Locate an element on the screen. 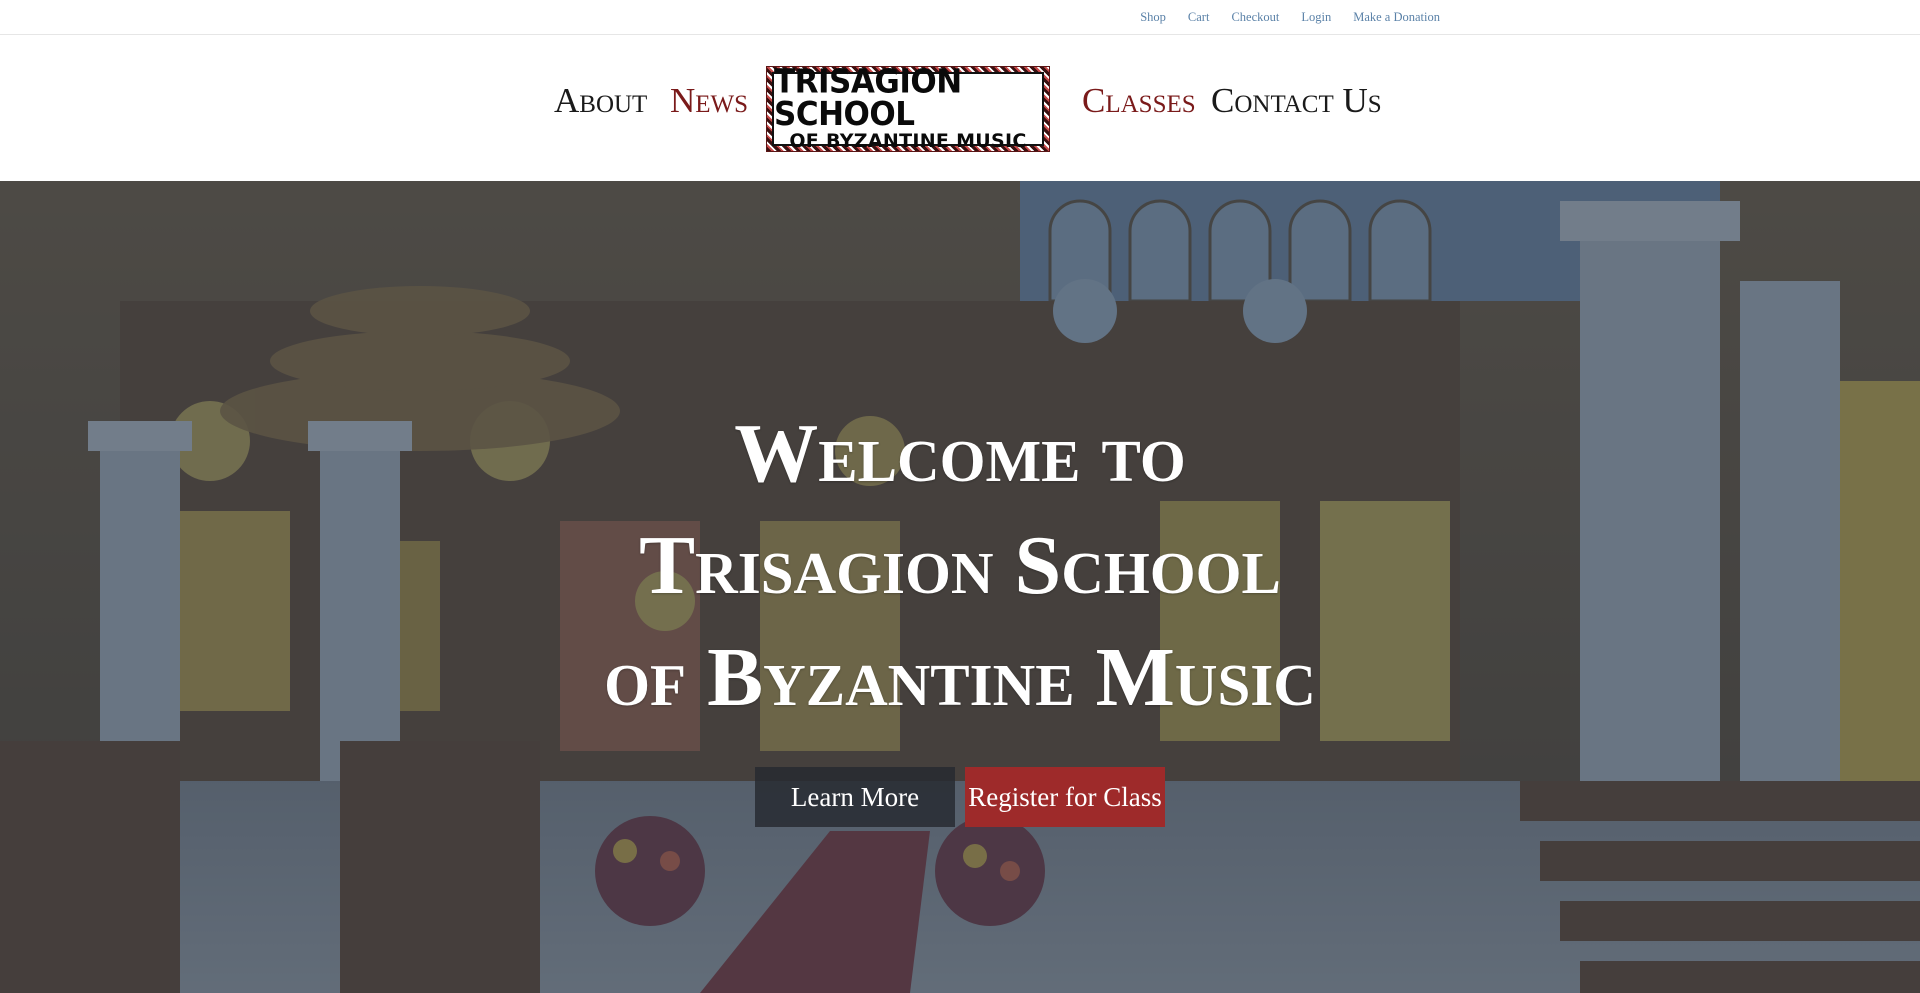 The height and width of the screenshot is (993, 1920). nav-contact-us: Contact Us is located at coordinates (1296, 101).